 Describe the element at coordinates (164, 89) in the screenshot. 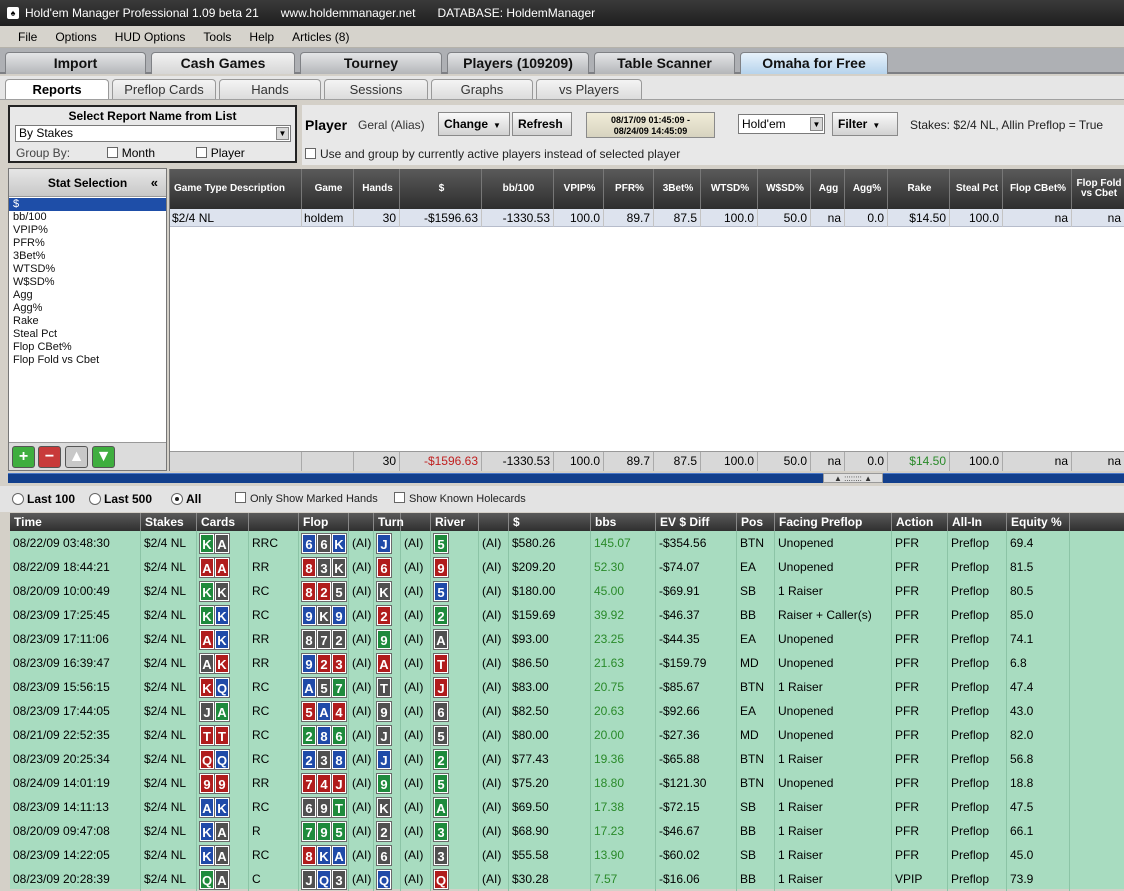

I see `tab-preflop-cards: Preflop Cards` at that location.